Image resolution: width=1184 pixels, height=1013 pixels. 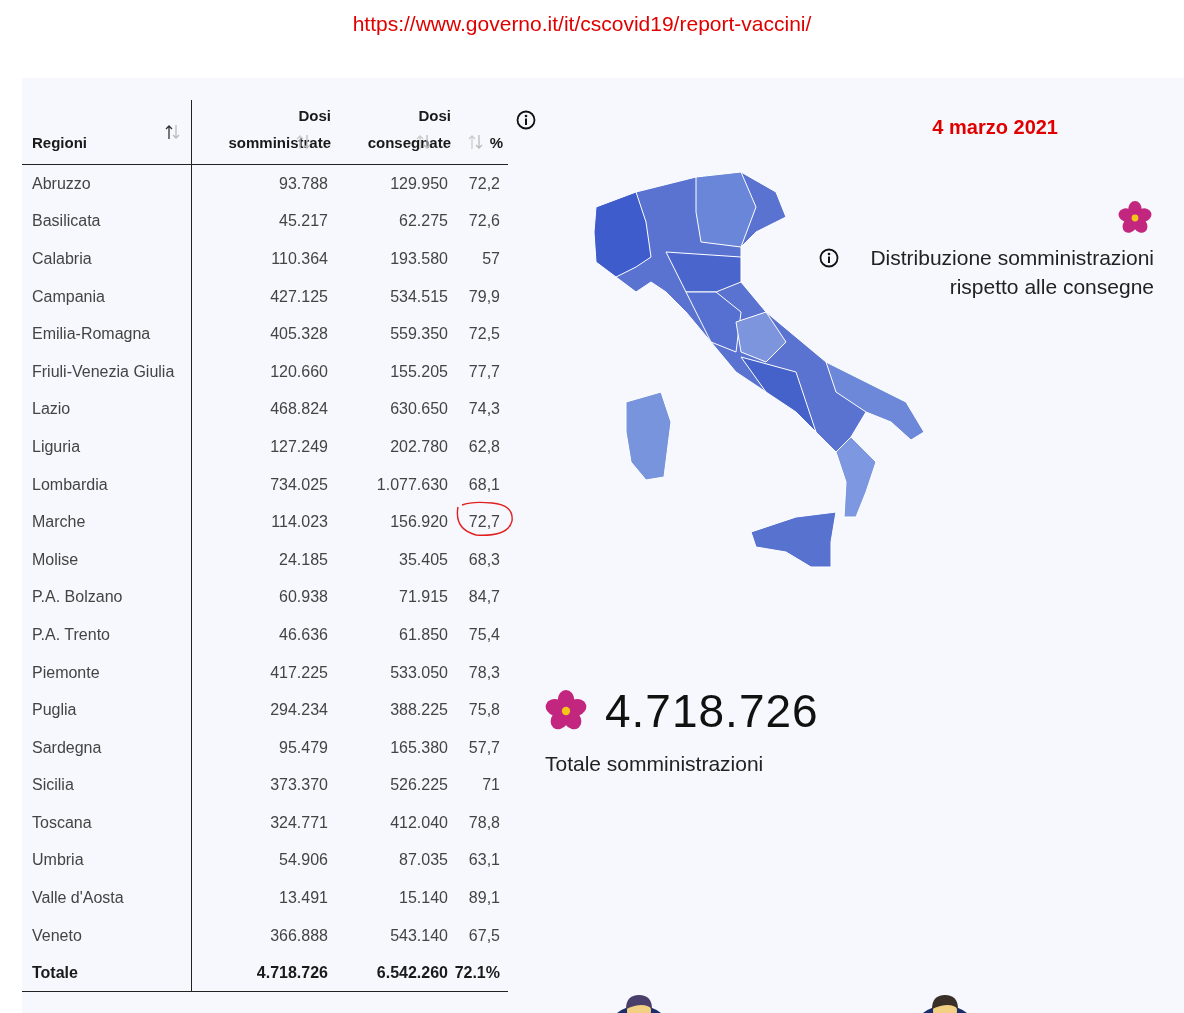 What do you see at coordinates (279, 129) in the screenshot?
I see `column-header: Dosi somministrate` at bounding box center [279, 129].